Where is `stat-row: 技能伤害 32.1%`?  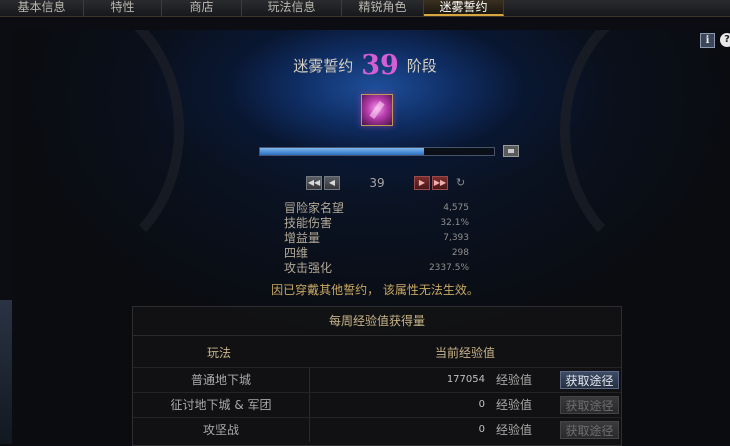 stat-row: 技能伤害 32.1% is located at coordinates (376, 223).